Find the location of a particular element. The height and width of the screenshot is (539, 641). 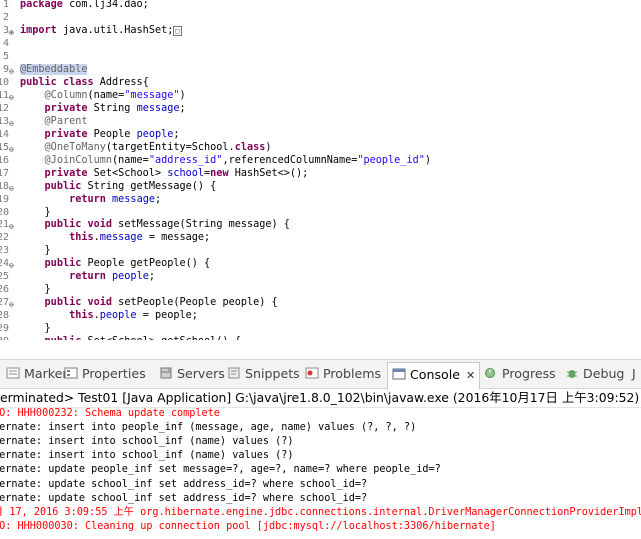

code-line: 12 private String message; is located at coordinates (320, 108).